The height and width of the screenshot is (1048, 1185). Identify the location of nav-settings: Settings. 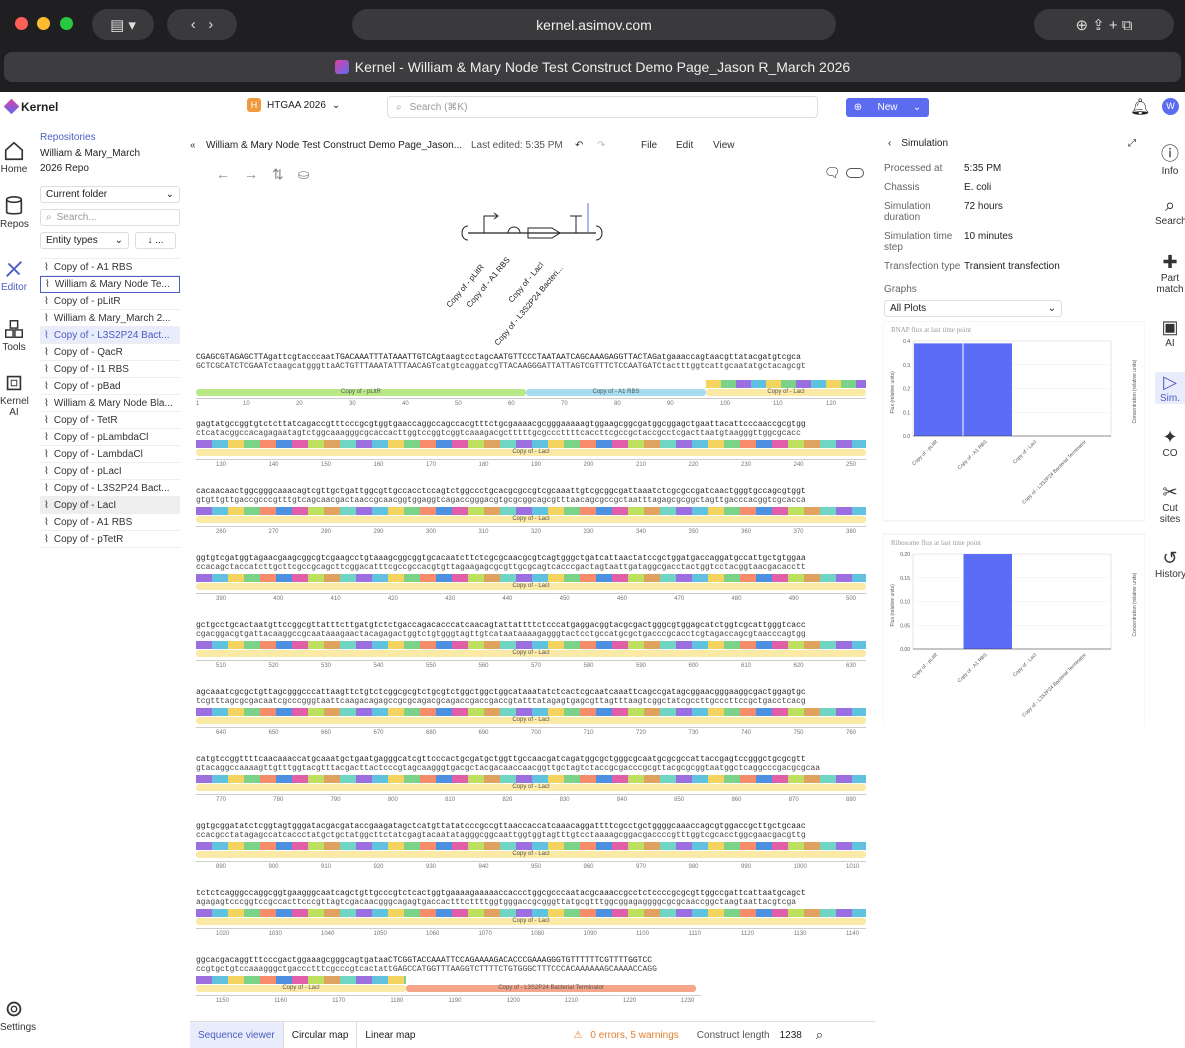
(18, 1015).